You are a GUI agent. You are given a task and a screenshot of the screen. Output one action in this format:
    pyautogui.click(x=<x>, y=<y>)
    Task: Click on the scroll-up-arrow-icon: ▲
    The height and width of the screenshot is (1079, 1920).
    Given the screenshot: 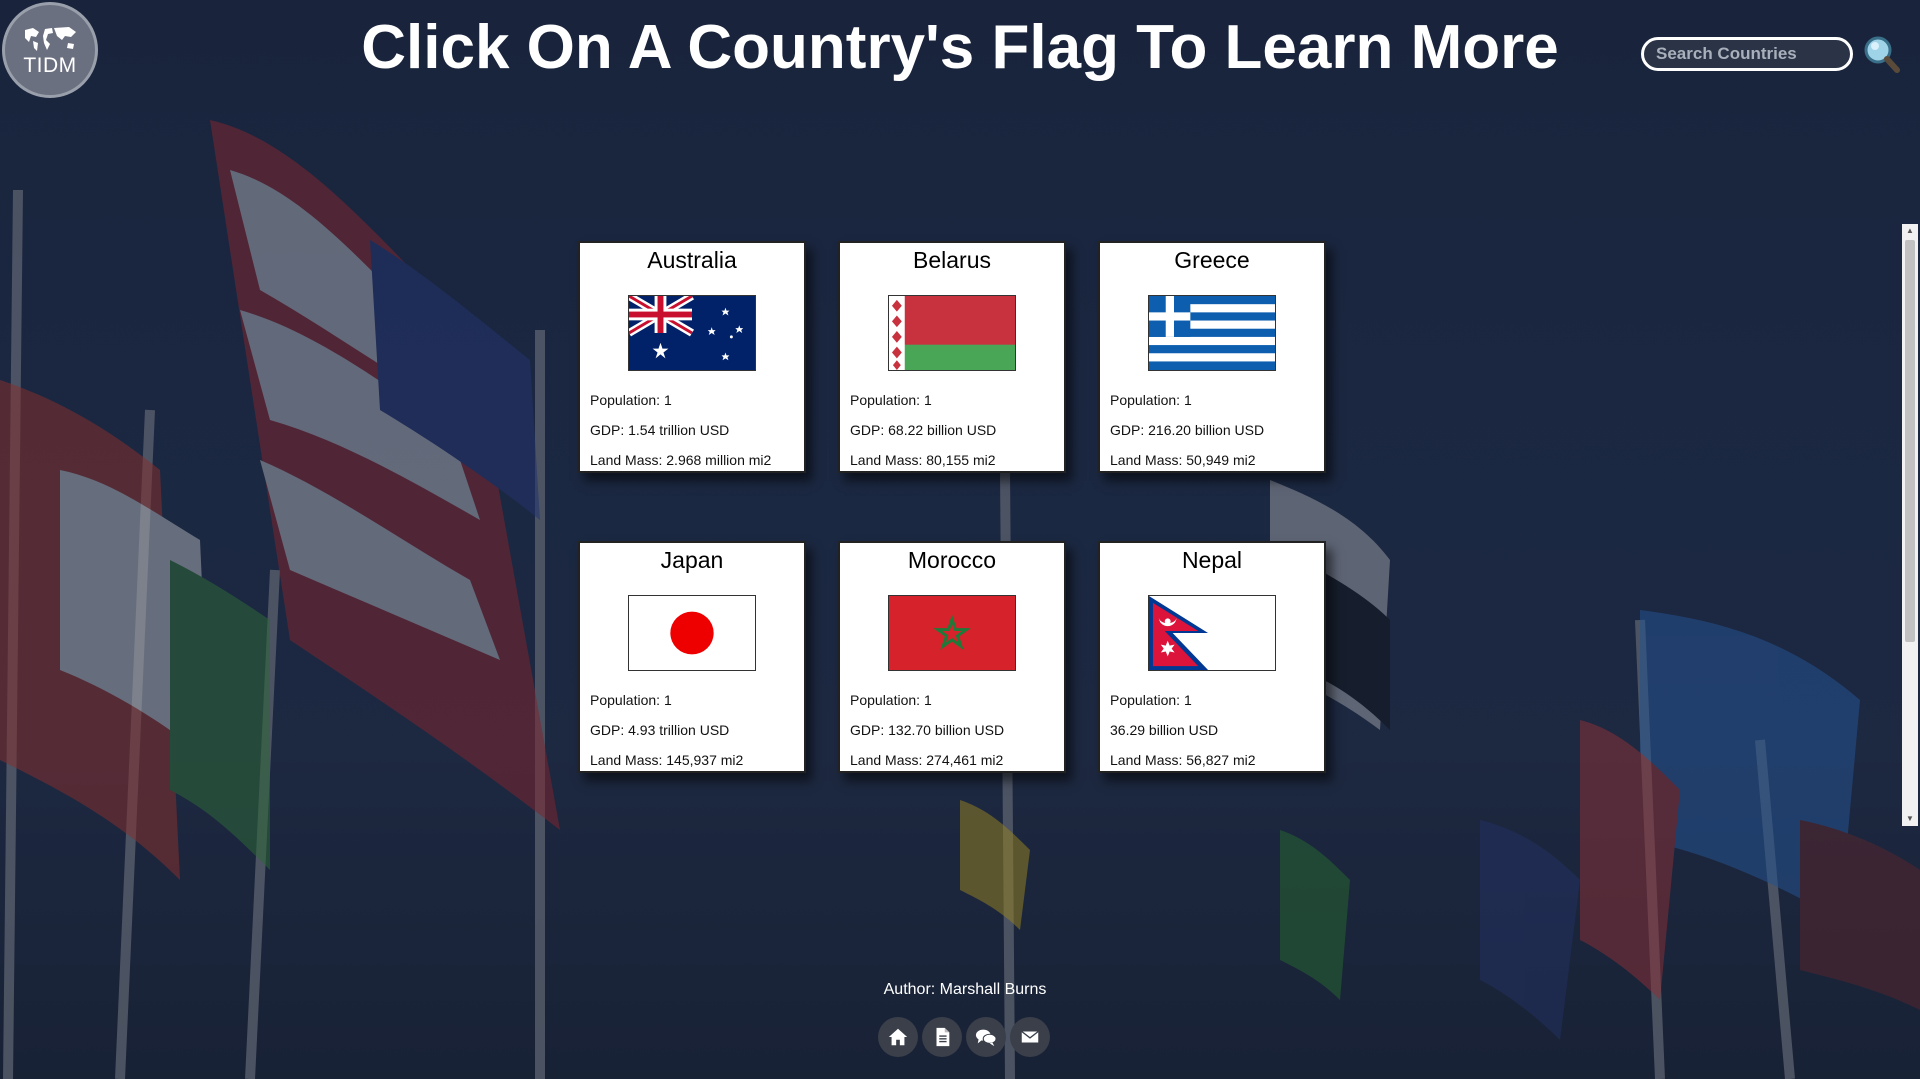 What is the action you would take?
    pyautogui.click(x=1910, y=231)
    